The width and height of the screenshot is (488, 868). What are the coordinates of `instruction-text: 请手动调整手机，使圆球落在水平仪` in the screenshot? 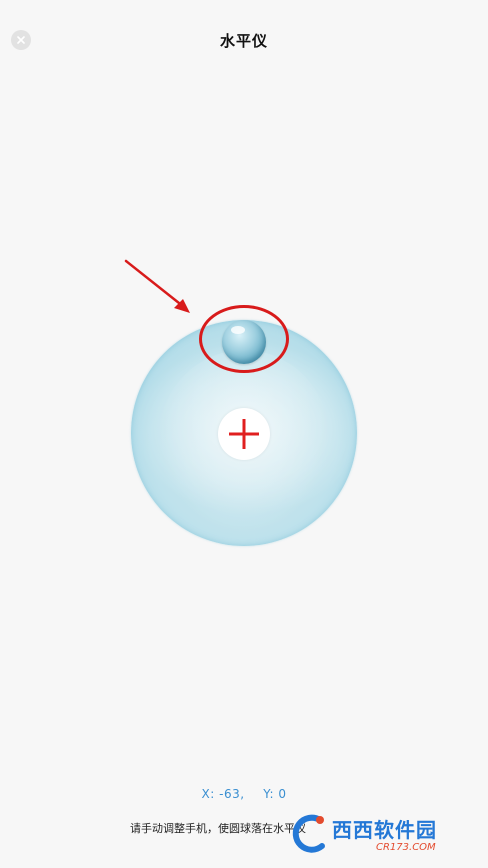 It's located at (218, 828).